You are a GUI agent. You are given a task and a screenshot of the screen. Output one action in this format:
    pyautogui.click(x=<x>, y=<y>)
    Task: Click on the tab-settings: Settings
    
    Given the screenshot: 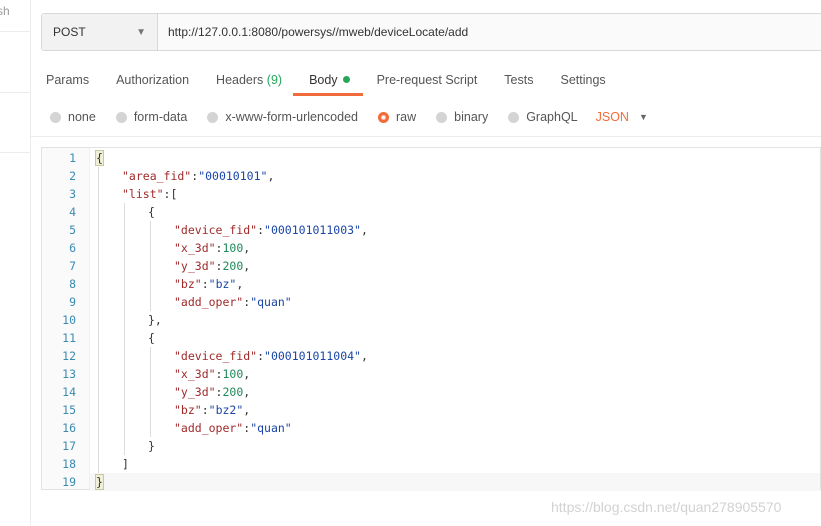 What is the action you would take?
    pyautogui.click(x=582, y=83)
    